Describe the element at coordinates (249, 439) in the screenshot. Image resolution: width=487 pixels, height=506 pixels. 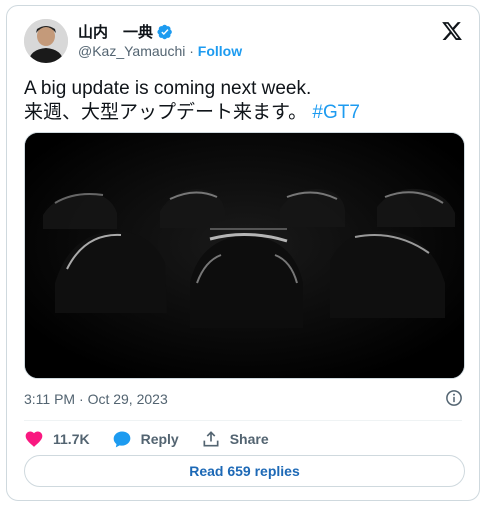
I see `share-label: Share` at that location.